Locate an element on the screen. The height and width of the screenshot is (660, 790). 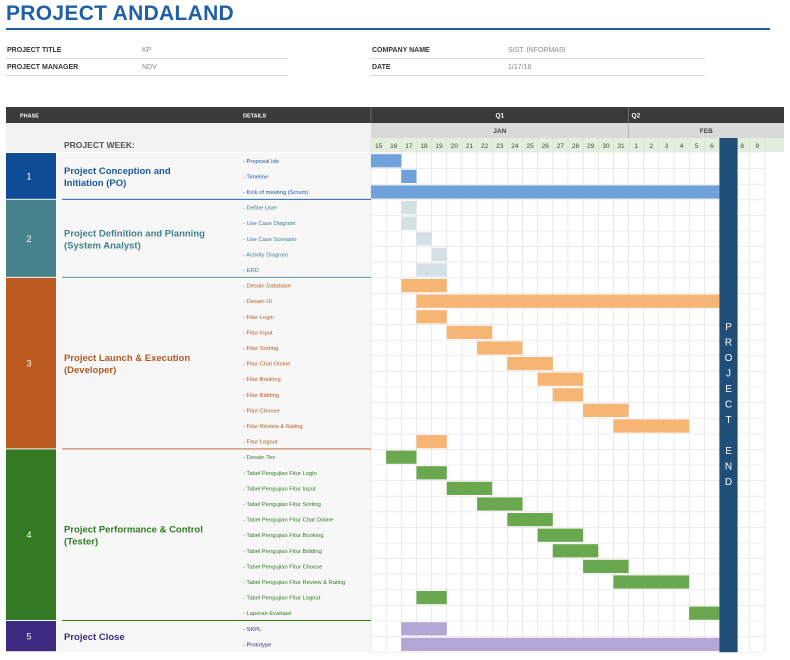
task-label: - Tabel Pengujian Fitur Choose is located at coordinates (283, 567).